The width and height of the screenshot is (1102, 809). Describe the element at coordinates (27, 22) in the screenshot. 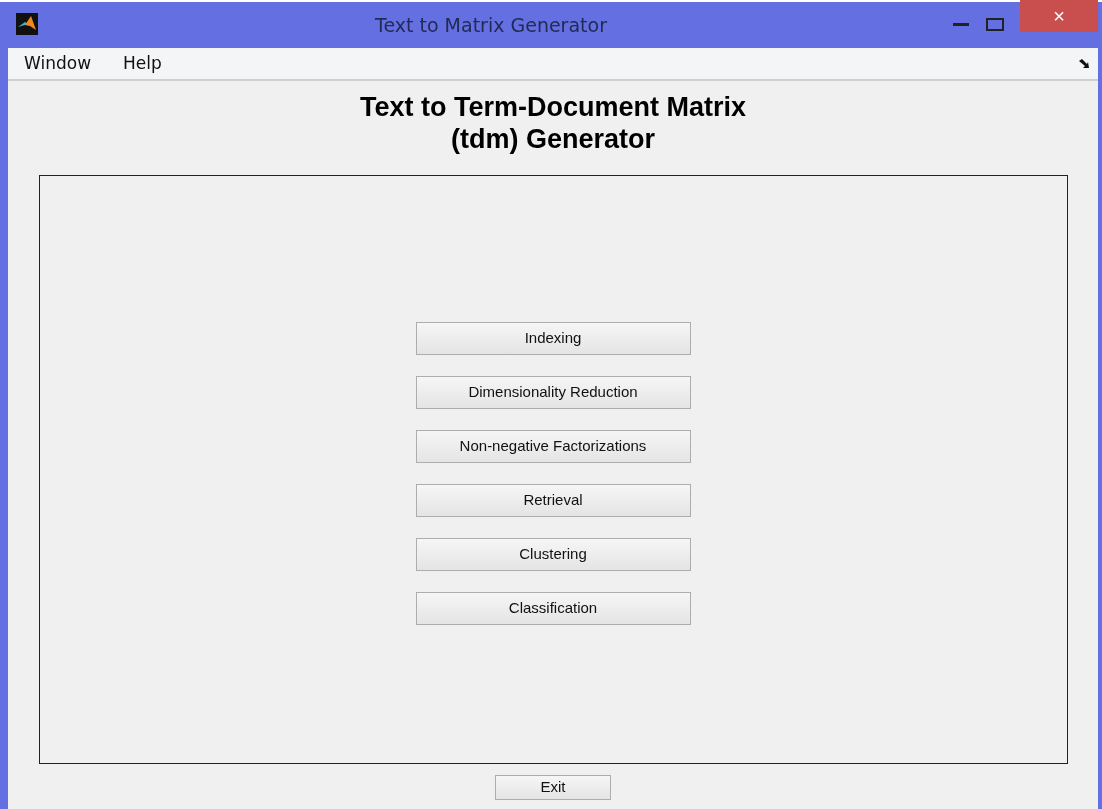

I see `app-logo-icon` at that location.